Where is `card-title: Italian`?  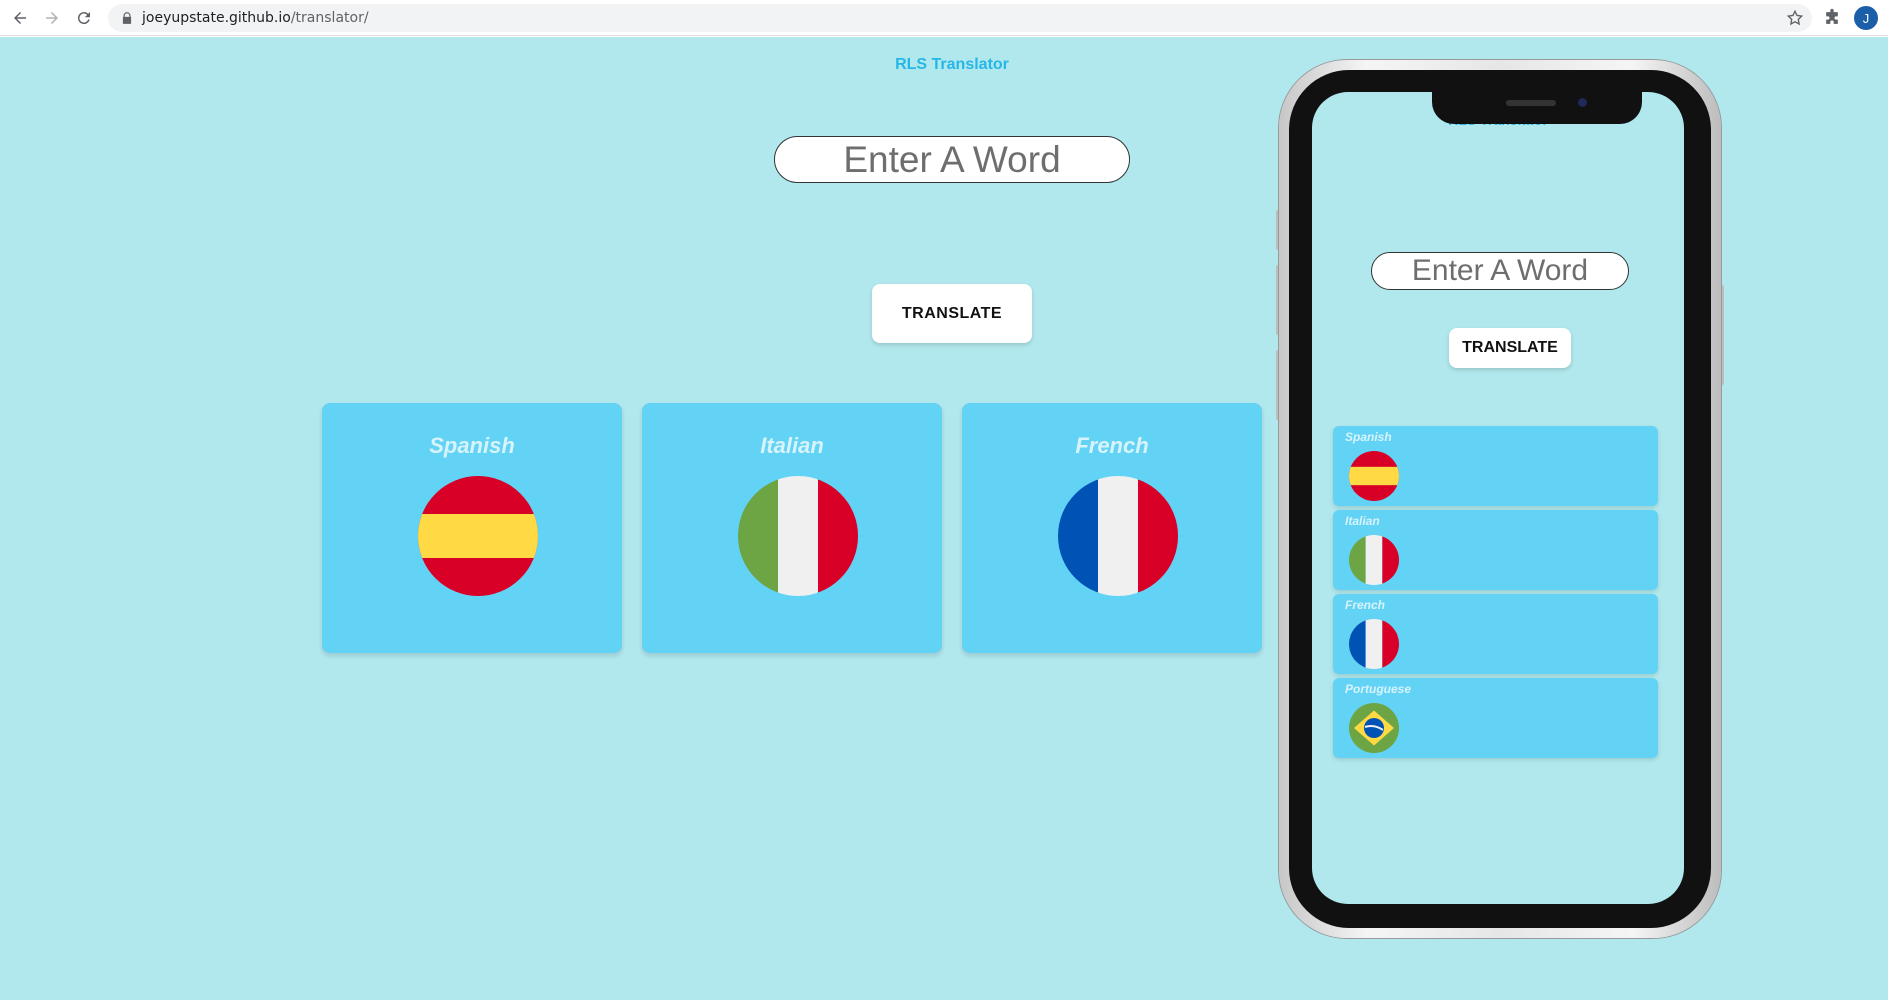
card-title: Italian is located at coordinates (792, 445).